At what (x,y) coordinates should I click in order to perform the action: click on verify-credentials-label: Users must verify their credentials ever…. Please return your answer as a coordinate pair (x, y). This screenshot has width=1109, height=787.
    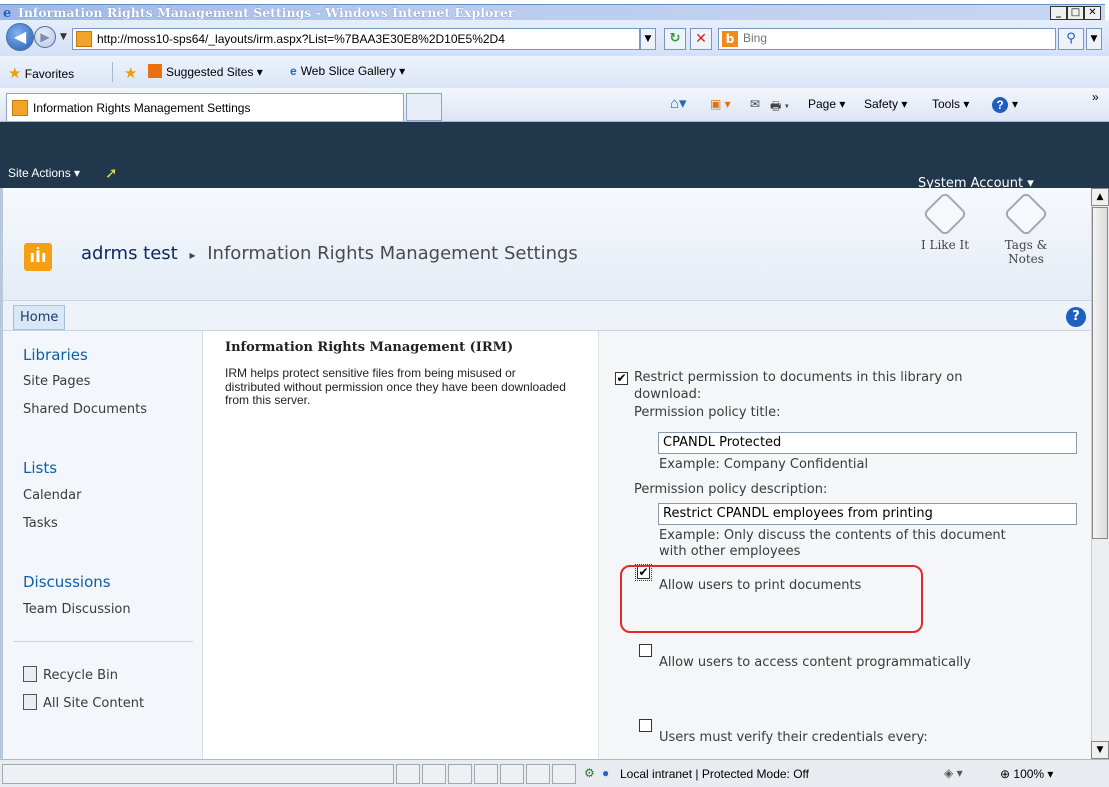
    Looking at the image, I should click on (793, 737).